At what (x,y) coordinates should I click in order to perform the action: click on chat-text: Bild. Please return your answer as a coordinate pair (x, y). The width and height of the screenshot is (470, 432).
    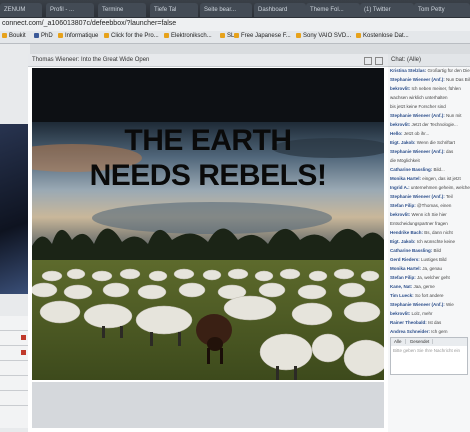
    Looking at the image, I should click on (437, 250).